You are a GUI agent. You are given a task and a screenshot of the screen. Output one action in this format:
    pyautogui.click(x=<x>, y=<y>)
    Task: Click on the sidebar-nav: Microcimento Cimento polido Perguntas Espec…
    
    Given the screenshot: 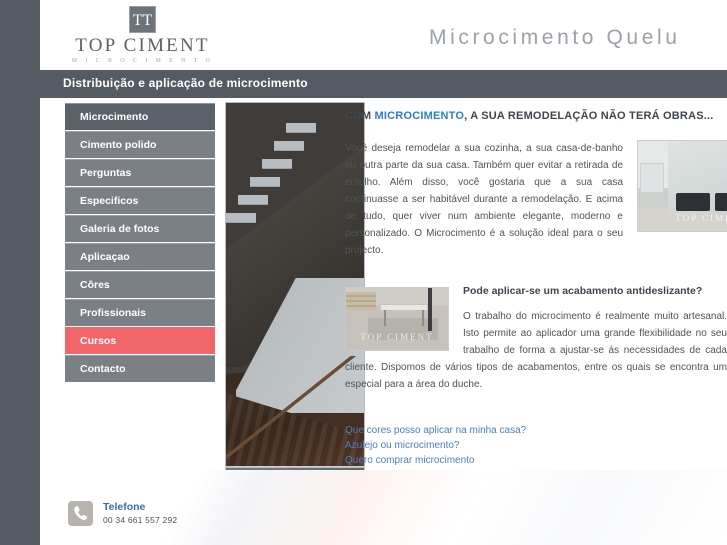 What is the action you would take?
    pyautogui.click(x=140, y=243)
    